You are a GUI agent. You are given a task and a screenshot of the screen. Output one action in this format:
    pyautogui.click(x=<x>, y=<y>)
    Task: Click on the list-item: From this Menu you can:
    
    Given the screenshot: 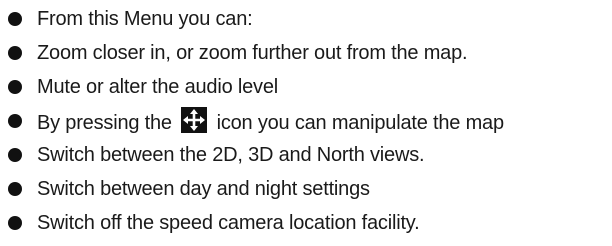 What is the action you would take?
    pyautogui.click(x=306, y=19)
    